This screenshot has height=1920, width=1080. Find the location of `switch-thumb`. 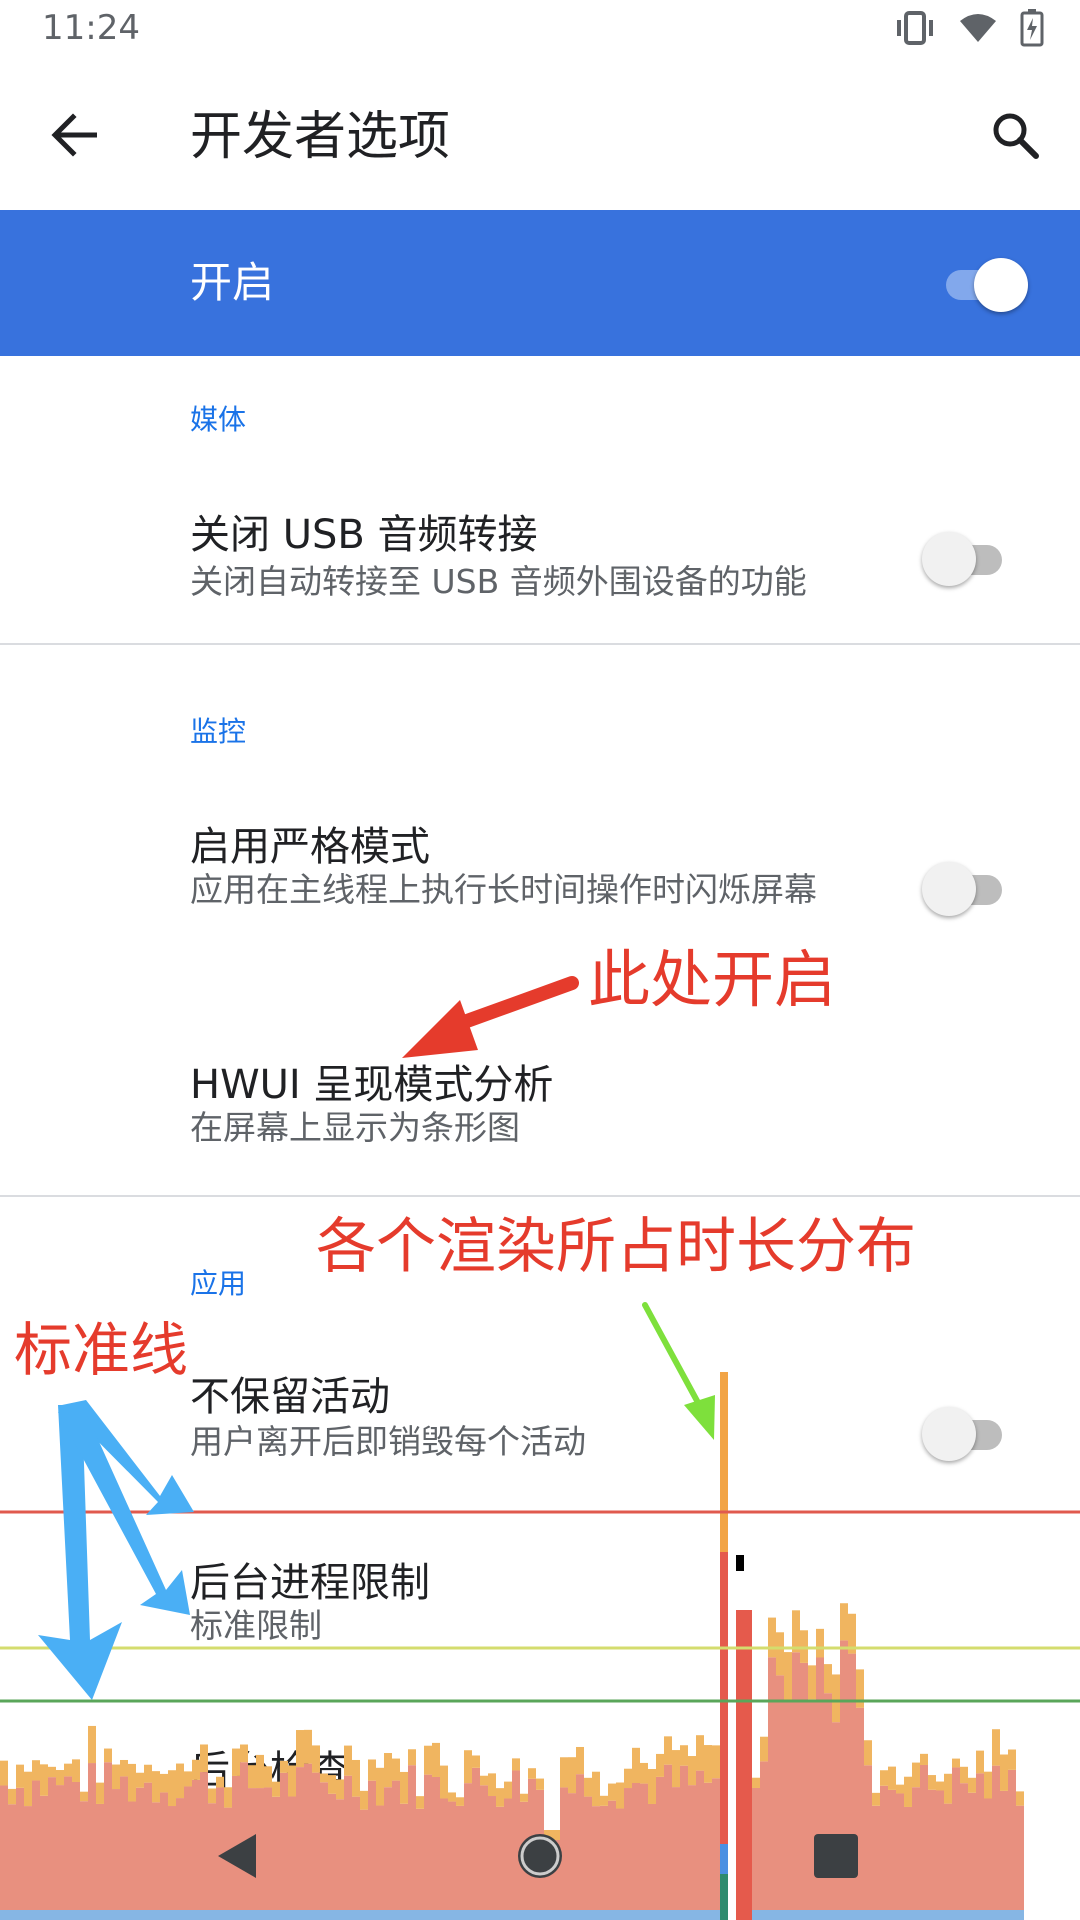

switch-thumb is located at coordinates (1001, 285).